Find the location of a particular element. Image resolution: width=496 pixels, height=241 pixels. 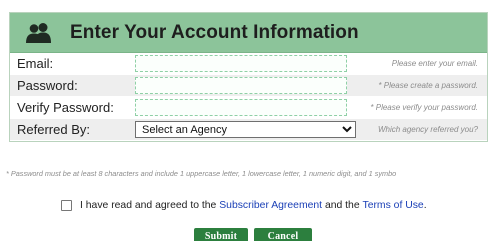

password-label: Password: is located at coordinates (47, 85).